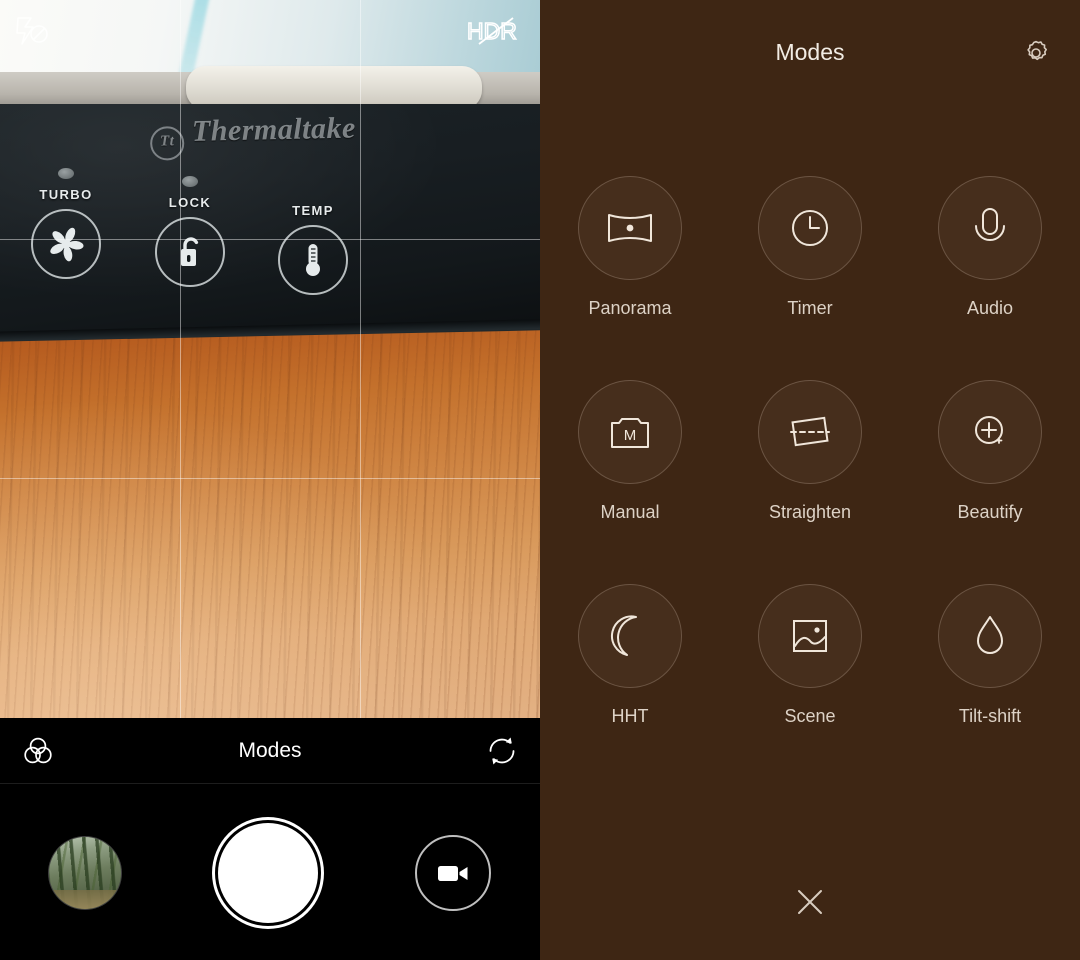 The image size is (1080, 960). What do you see at coordinates (190, 202) in the screenshot?
I see `lock-label: LOCK` at bounding box center [190, 202].